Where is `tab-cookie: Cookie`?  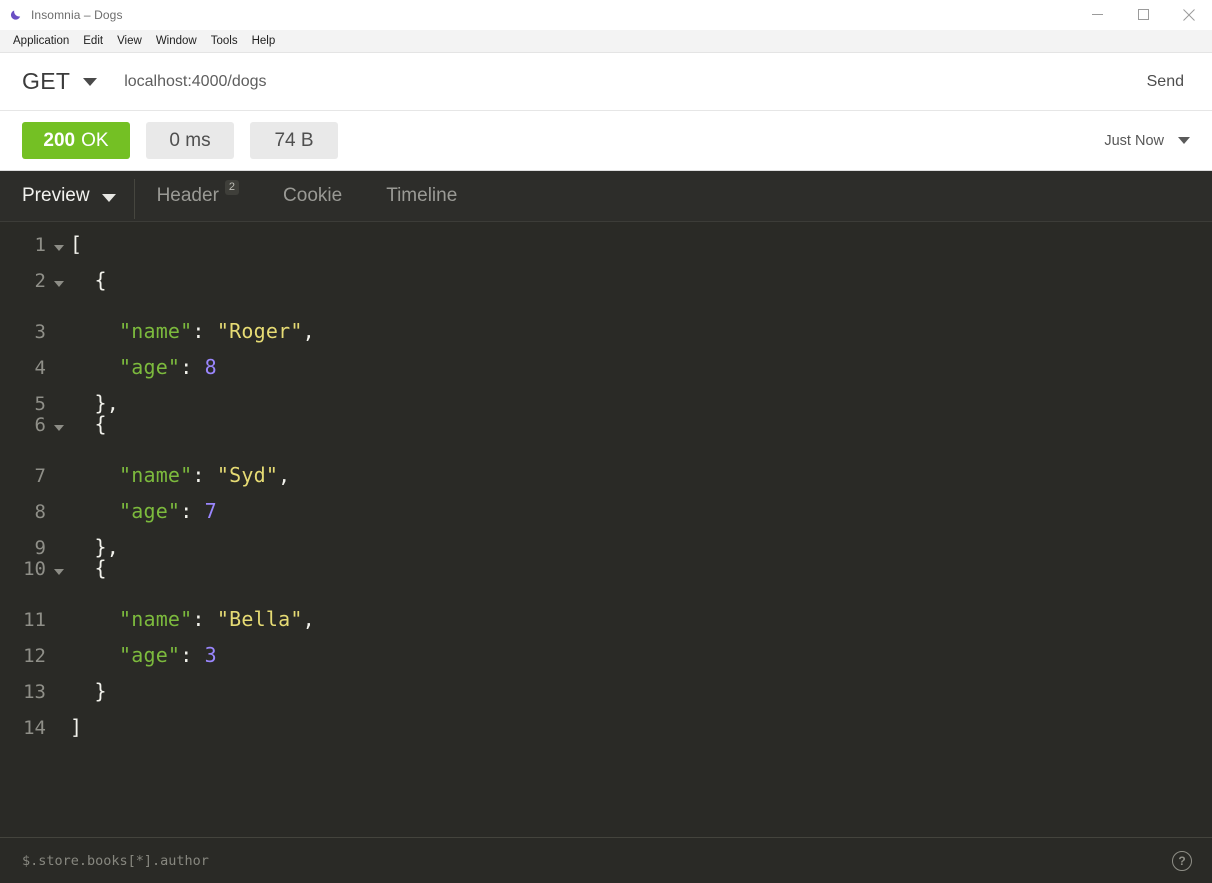 tab-cookie: Cookie is located at coordinates (312, 196).